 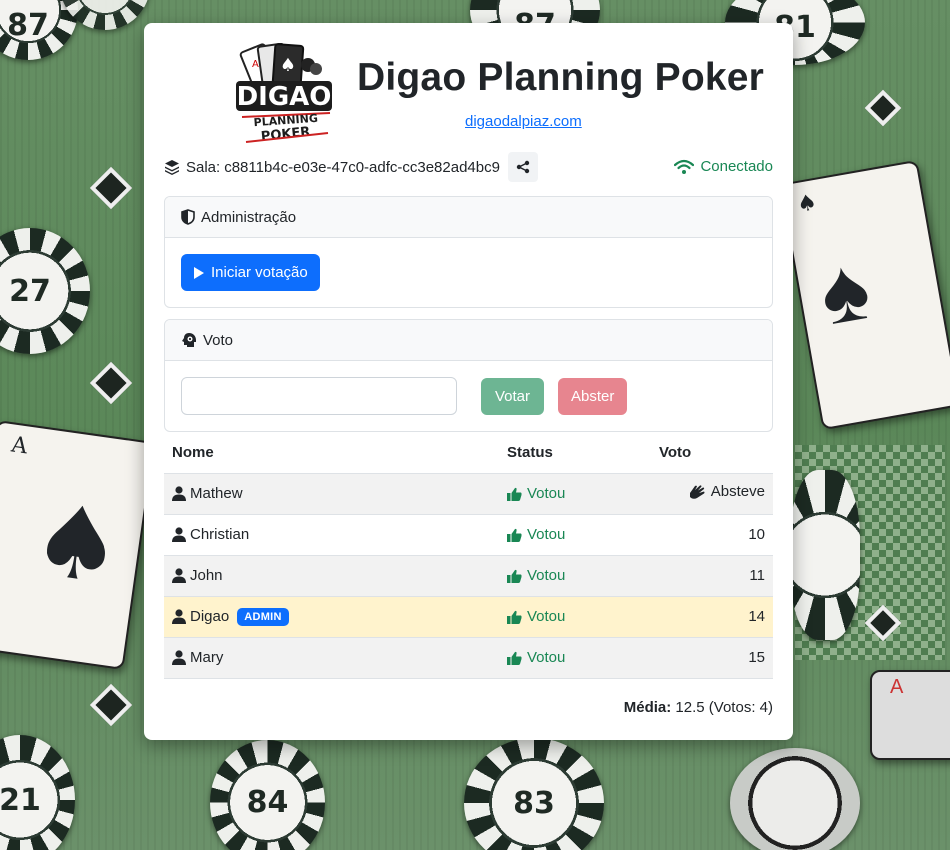 I want to click on vote-box-header: Voto, so click(x=468, y=340).